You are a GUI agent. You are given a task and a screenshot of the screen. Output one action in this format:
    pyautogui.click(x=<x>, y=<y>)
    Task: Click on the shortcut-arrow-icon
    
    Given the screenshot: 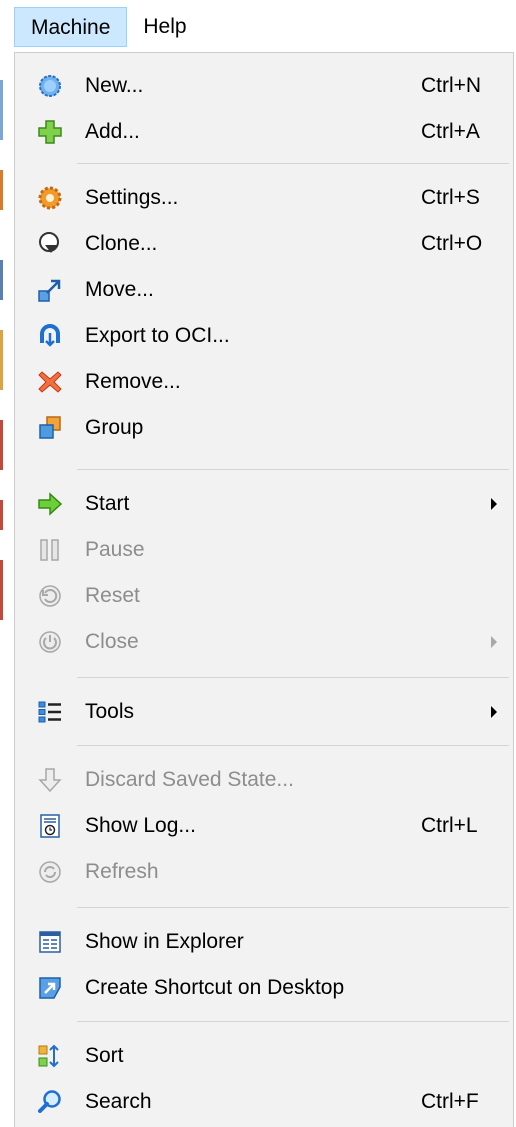 What is the action you would take?
    pyautogui.click(x=50, y=988)
    